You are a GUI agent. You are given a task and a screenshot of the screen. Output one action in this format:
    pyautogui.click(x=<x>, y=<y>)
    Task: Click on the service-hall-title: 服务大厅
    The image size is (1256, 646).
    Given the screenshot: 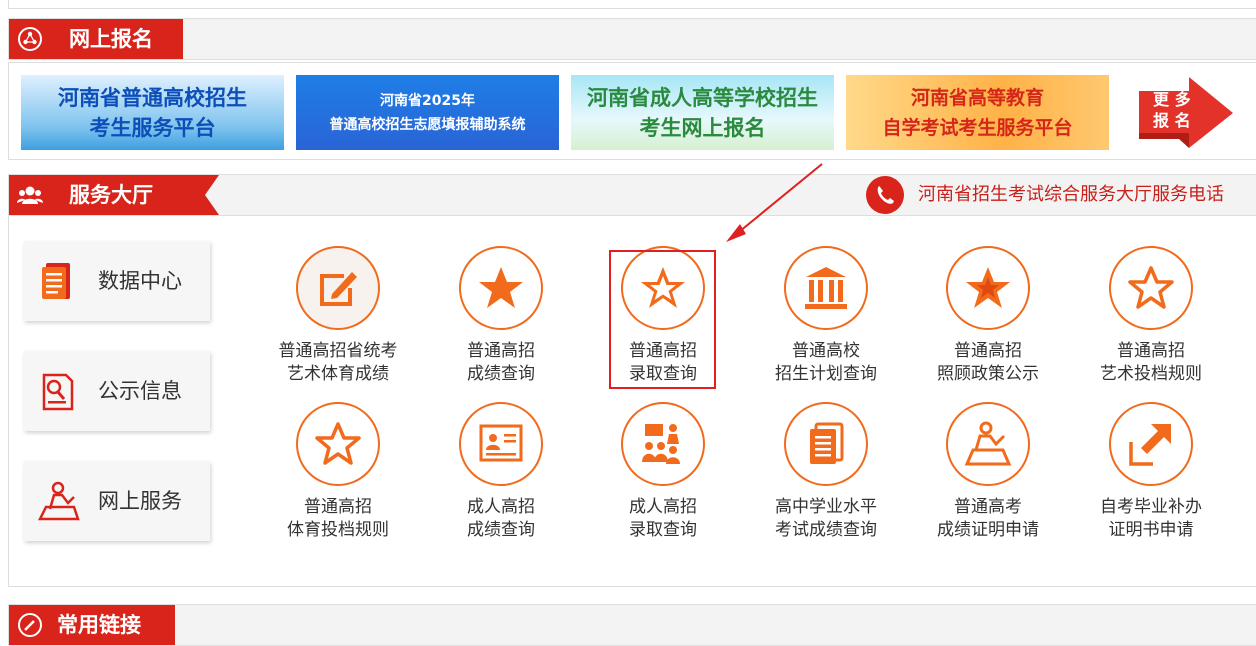 What is the action you would take?
    pyautogui.click(x=111, y=195)
    